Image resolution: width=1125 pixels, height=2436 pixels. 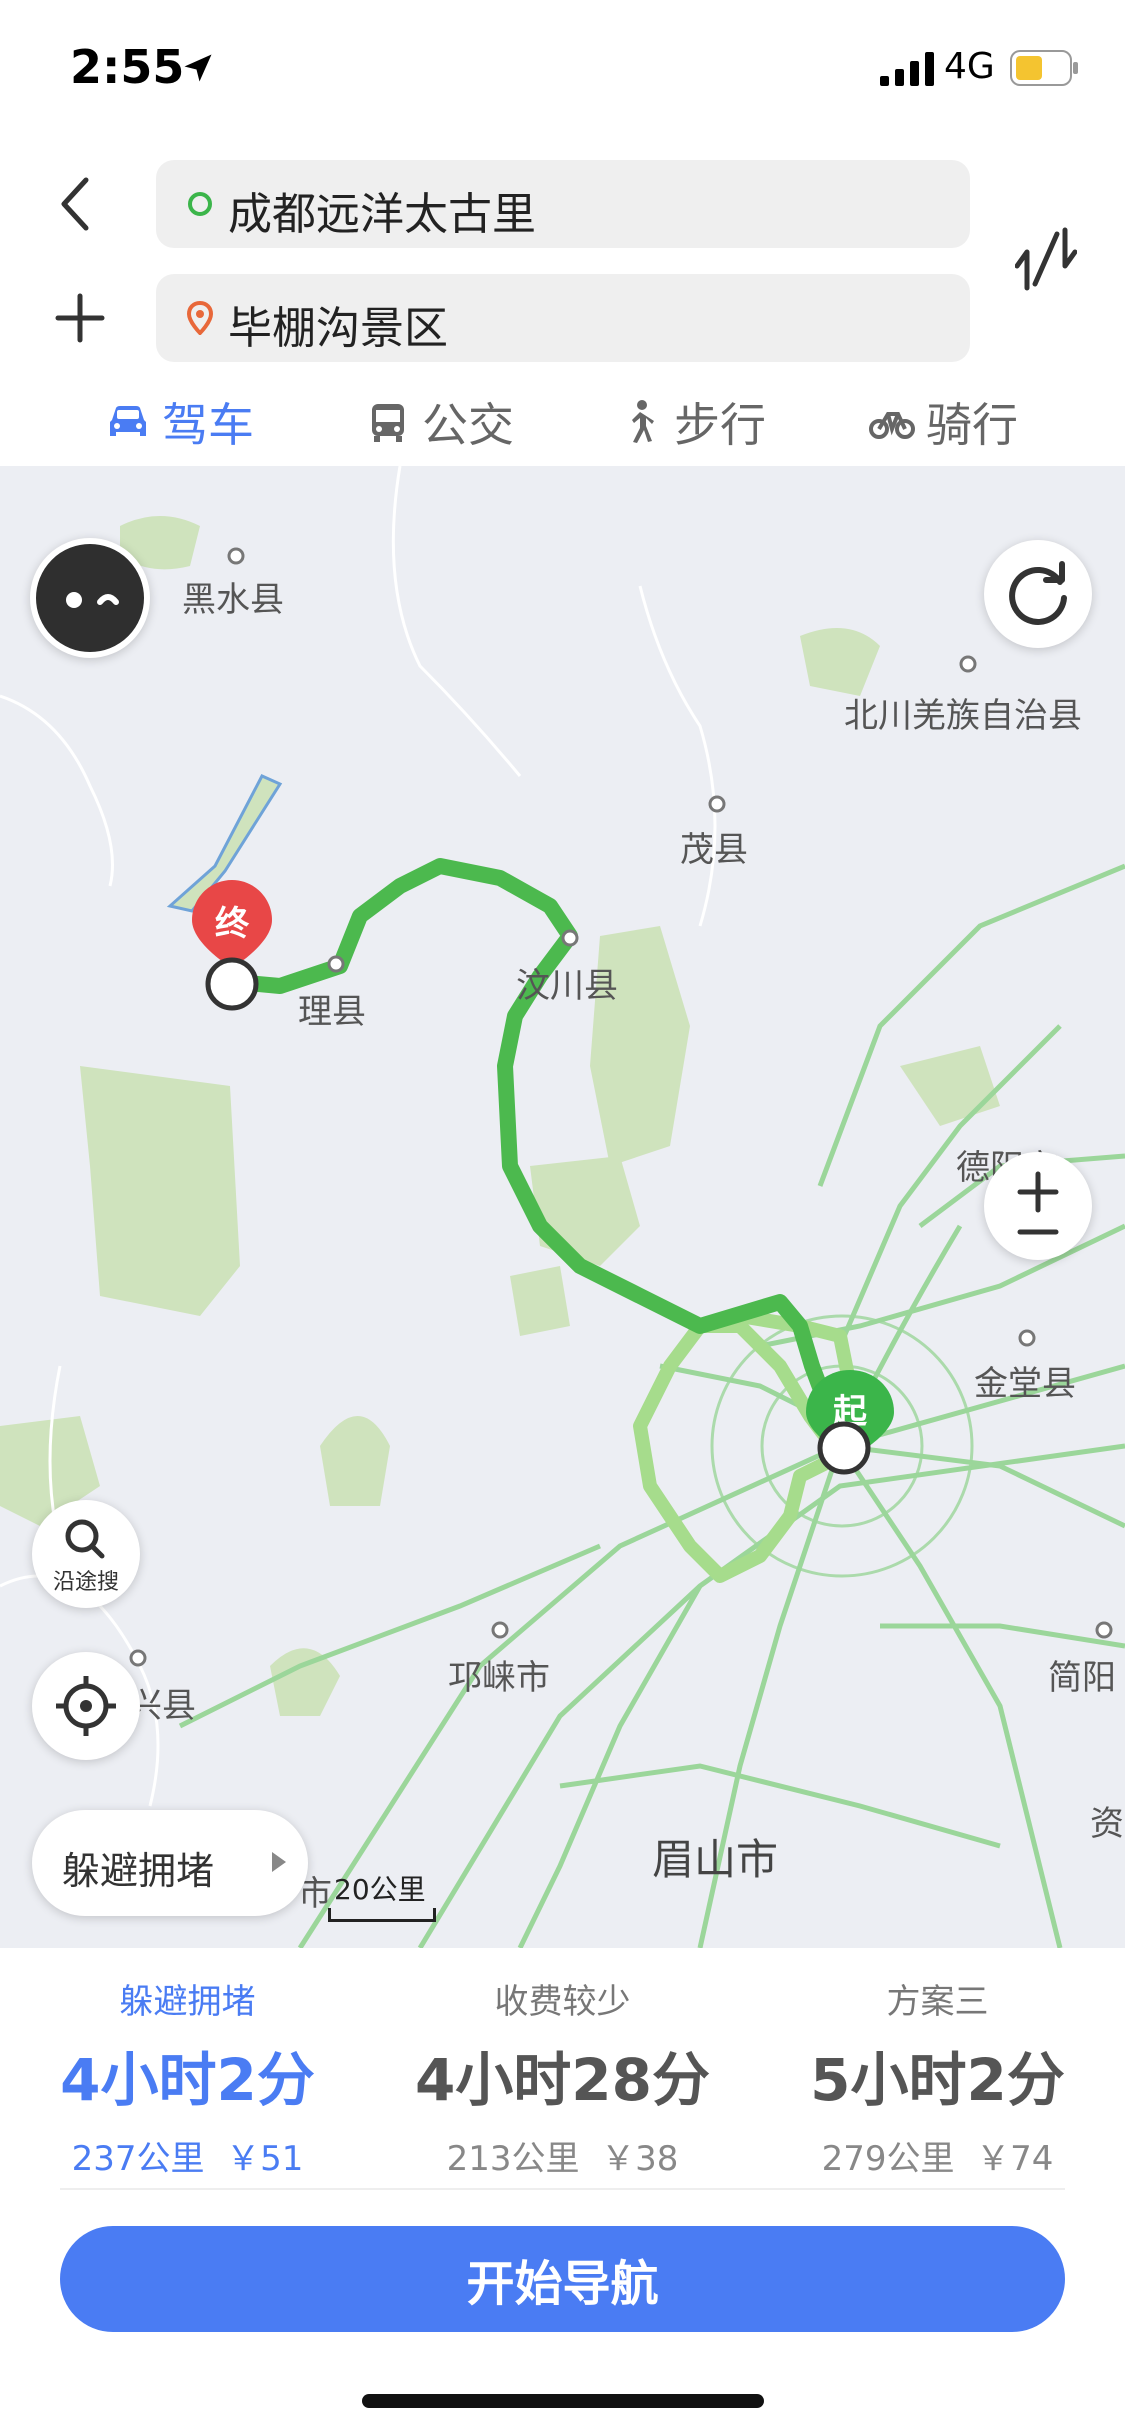 What do you see at coordinates (200, 318) in the screenshot?
I see `destination-pin-icon` at bounding box center [200, 318].